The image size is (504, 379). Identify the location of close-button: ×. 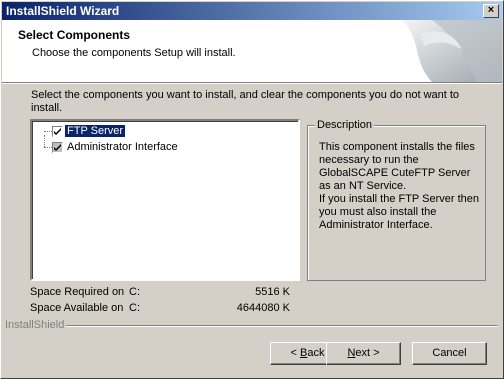
(491, 11).